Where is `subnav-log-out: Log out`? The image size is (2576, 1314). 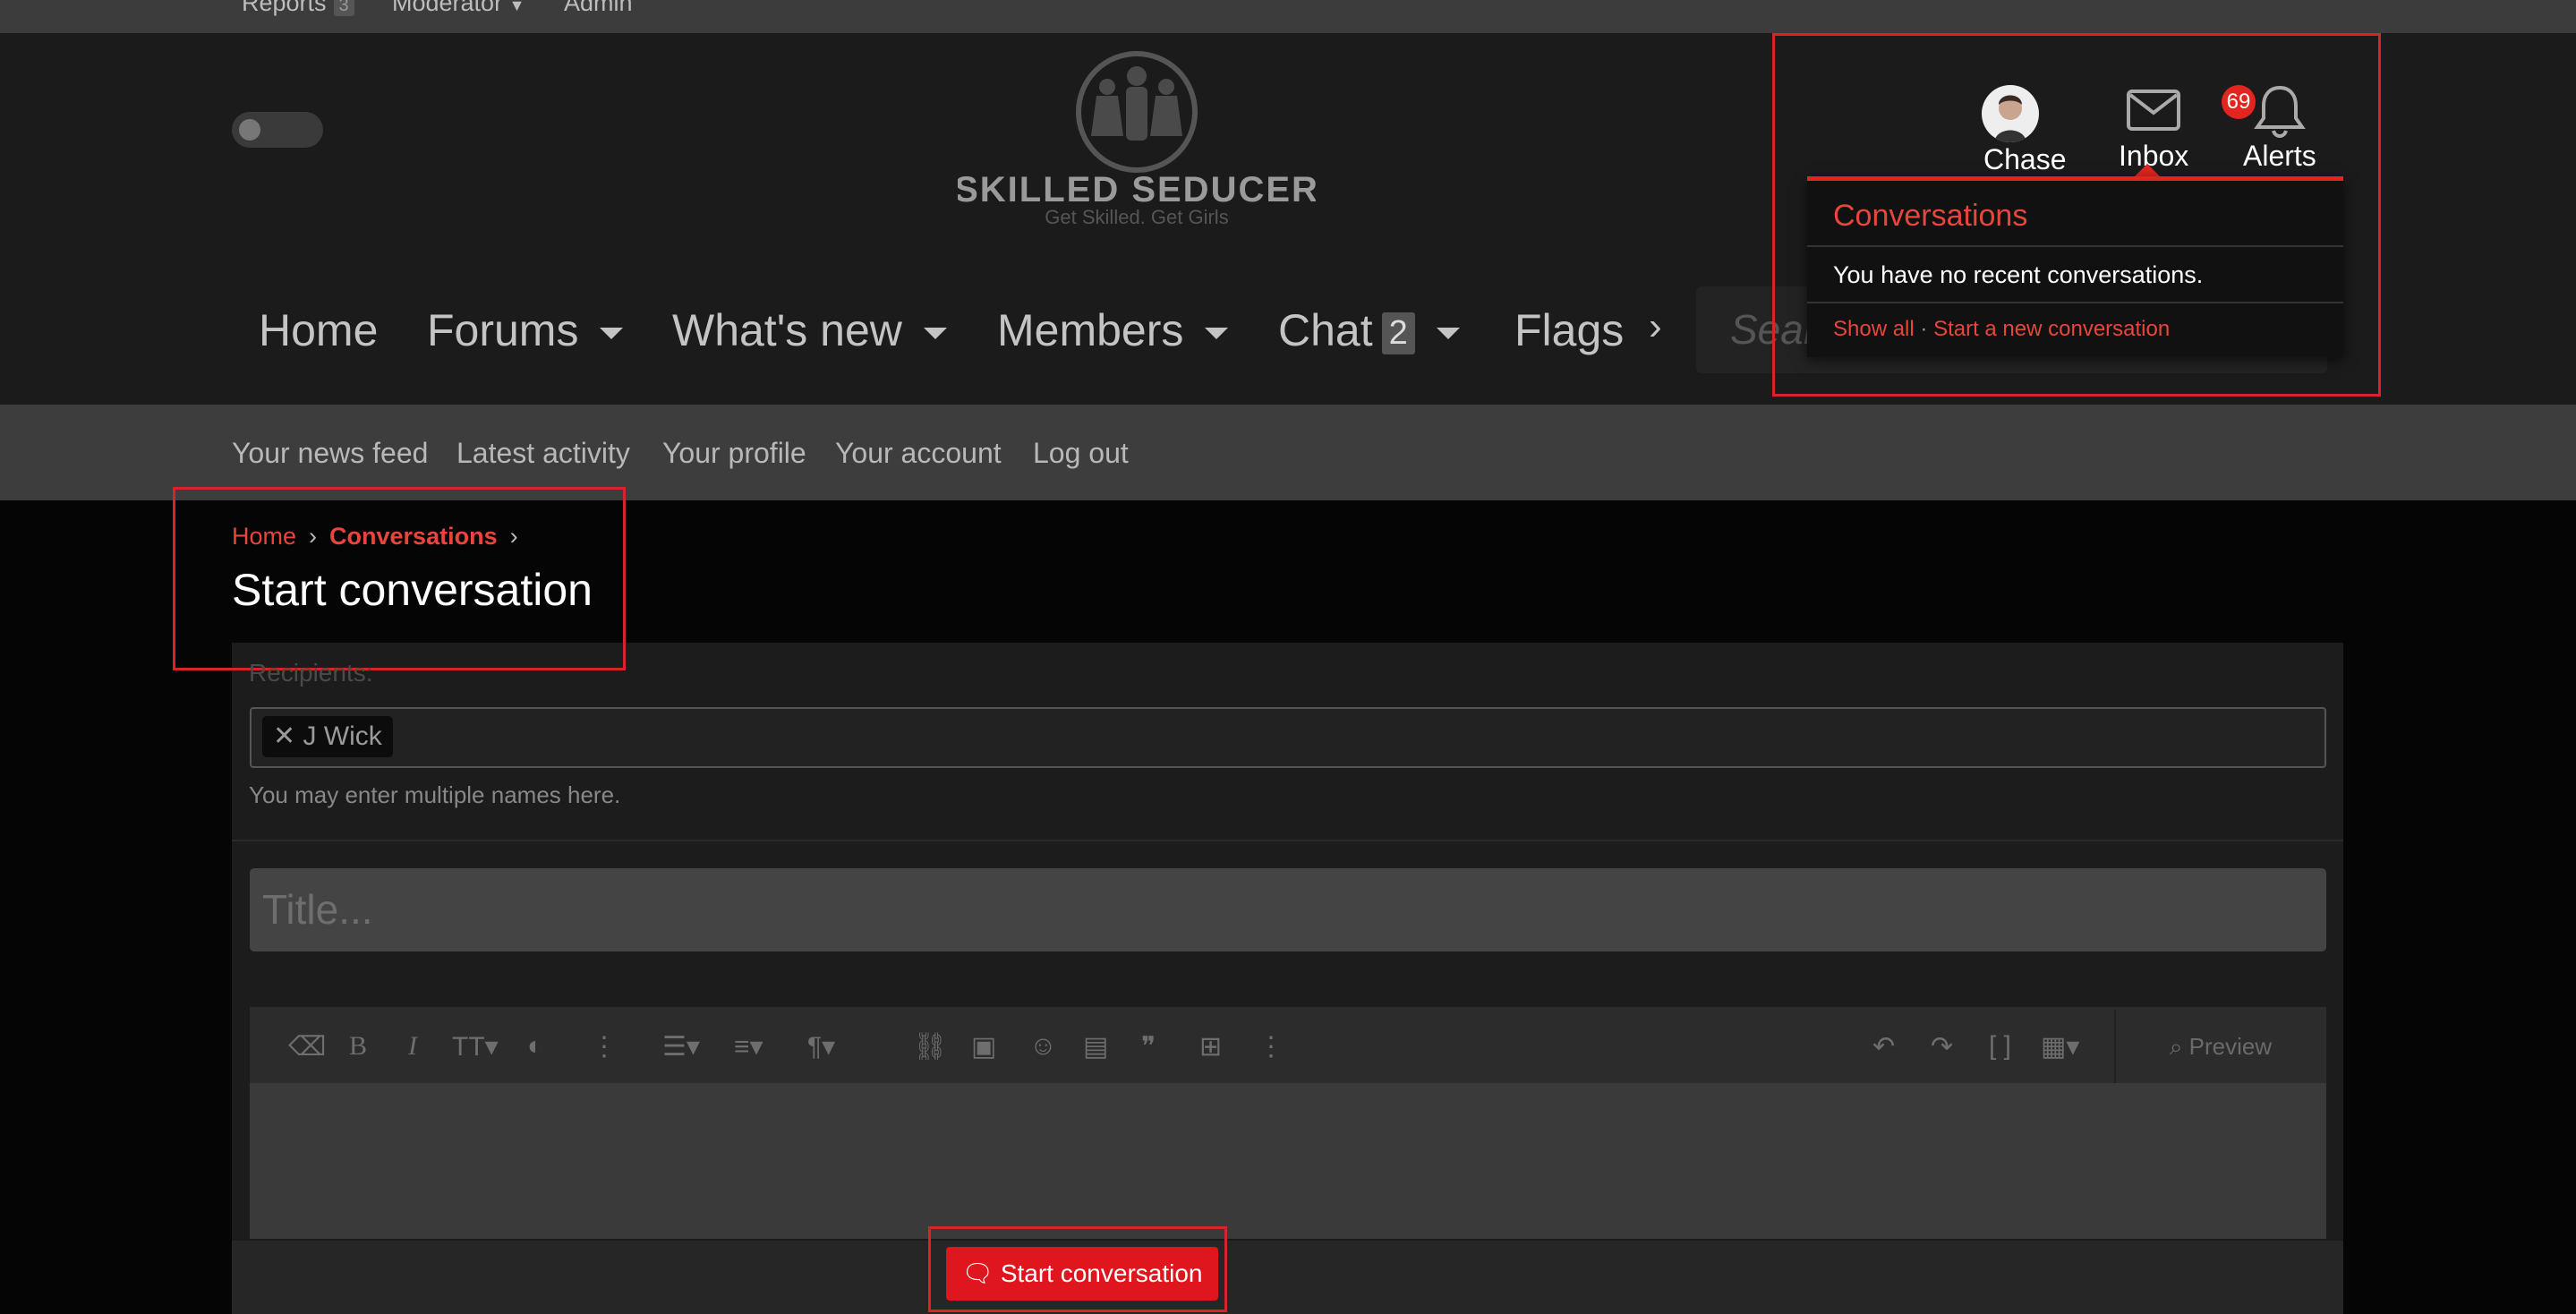 subnav-log-out: Log out is located at coordinates (1081, 453).